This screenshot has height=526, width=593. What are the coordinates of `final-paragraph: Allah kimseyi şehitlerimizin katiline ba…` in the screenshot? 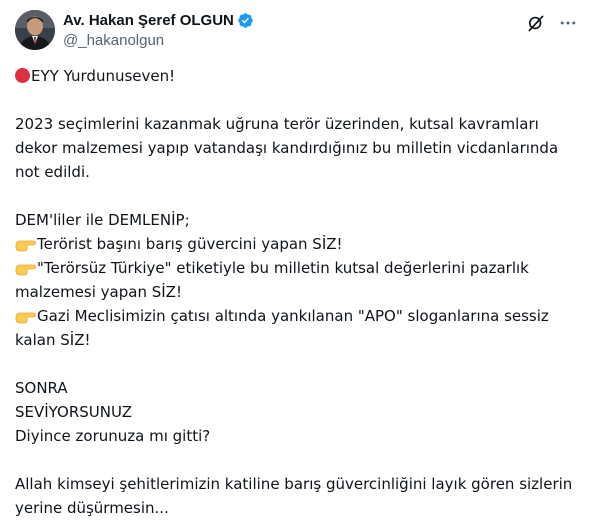 It's located at (294, 496).